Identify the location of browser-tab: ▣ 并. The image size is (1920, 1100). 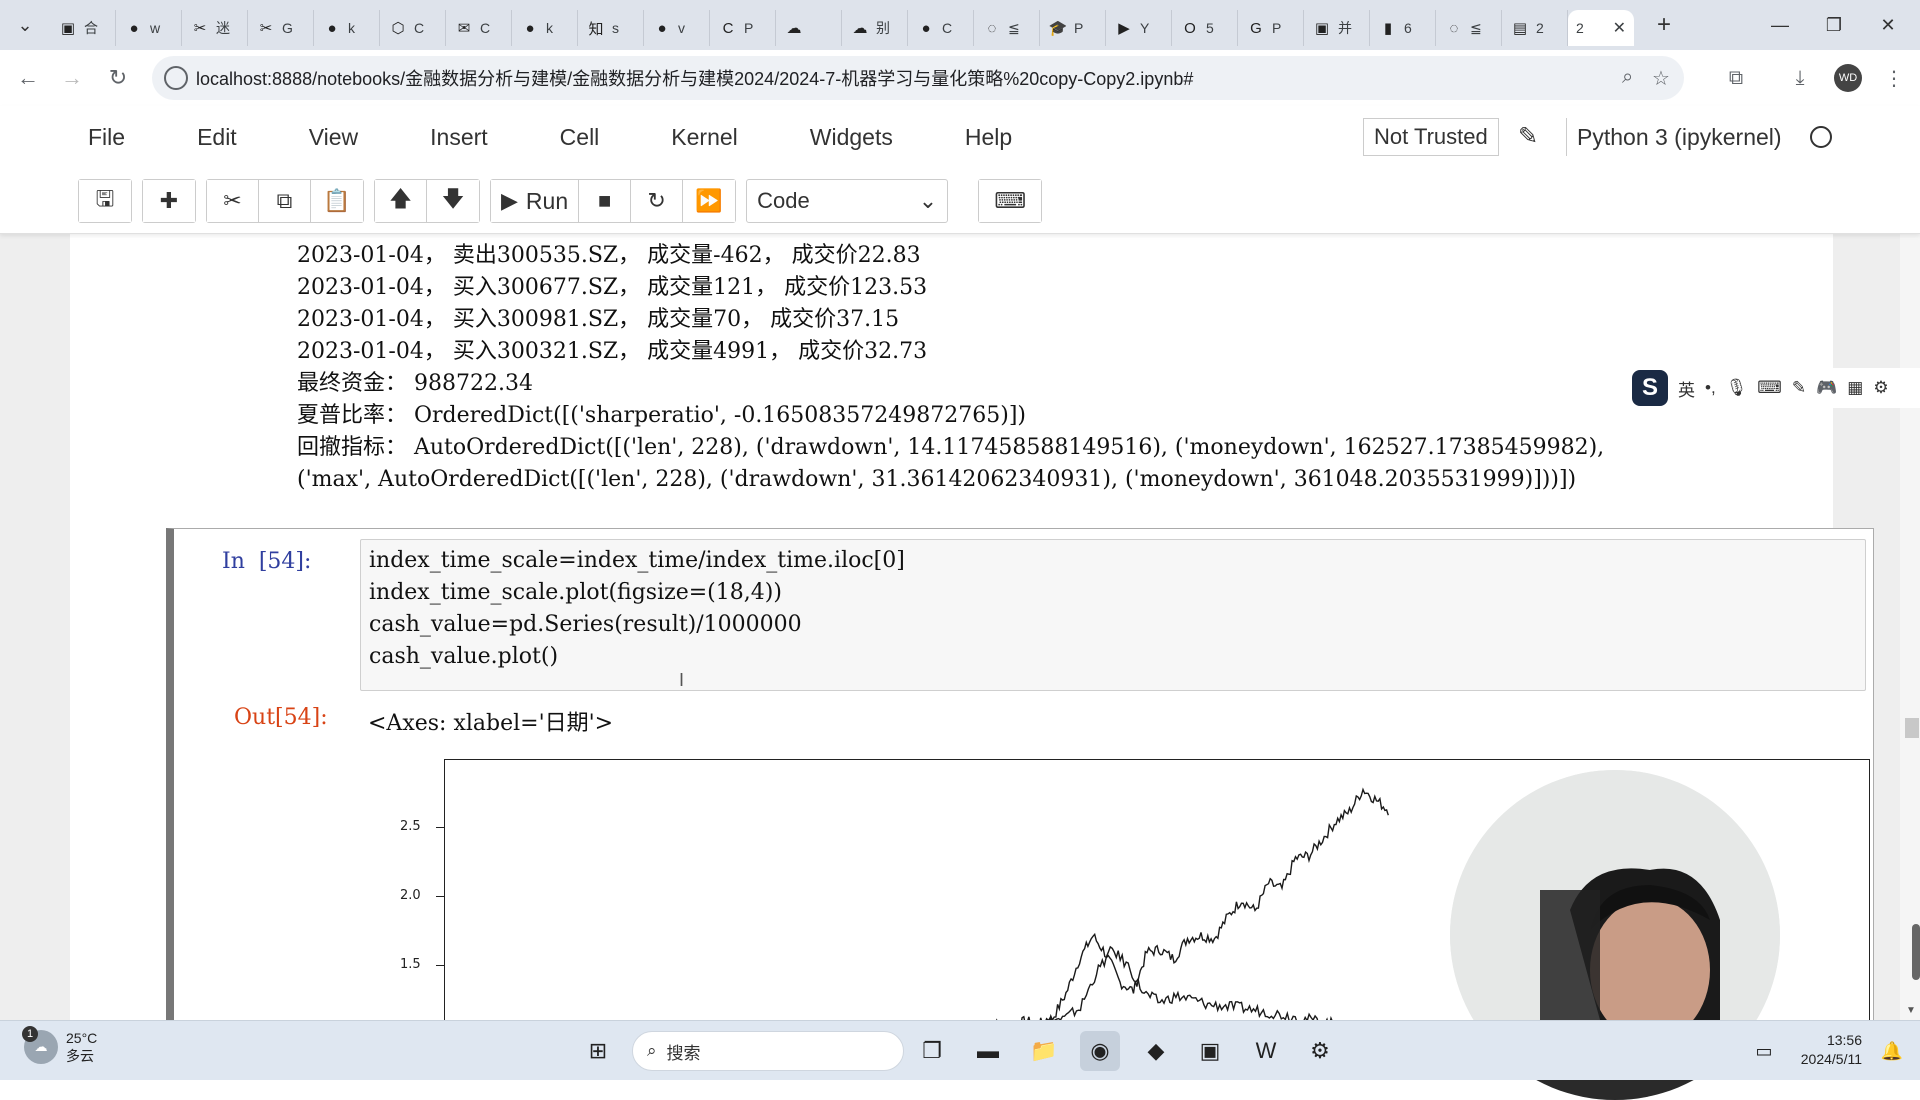
(1337, 28).